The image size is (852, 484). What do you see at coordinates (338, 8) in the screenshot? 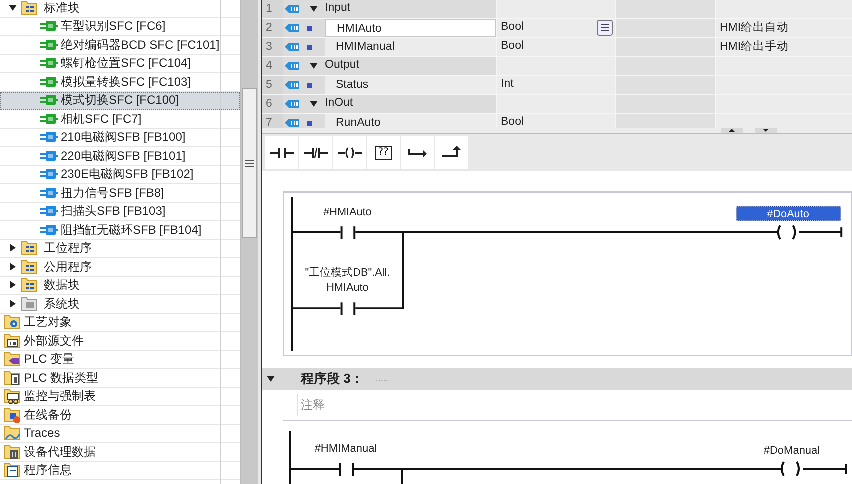
I see `section-name: Input` at bounding box center [338, 8].